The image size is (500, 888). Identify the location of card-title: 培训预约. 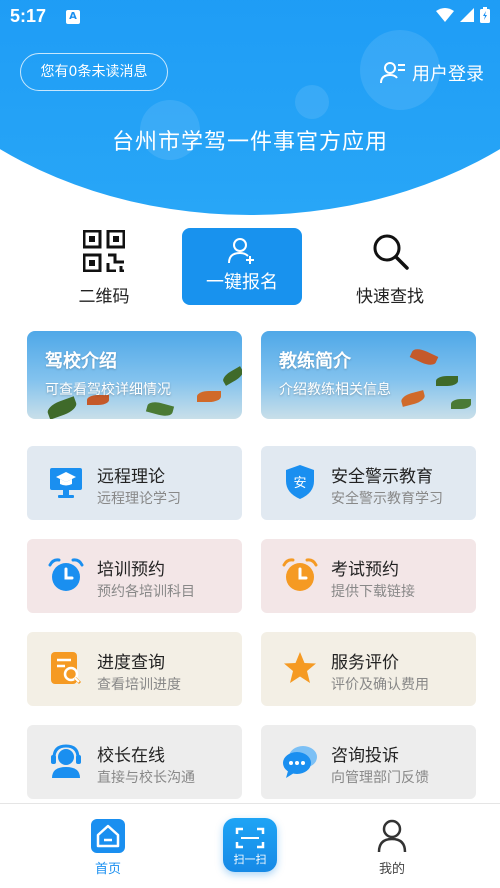
(131, 570).